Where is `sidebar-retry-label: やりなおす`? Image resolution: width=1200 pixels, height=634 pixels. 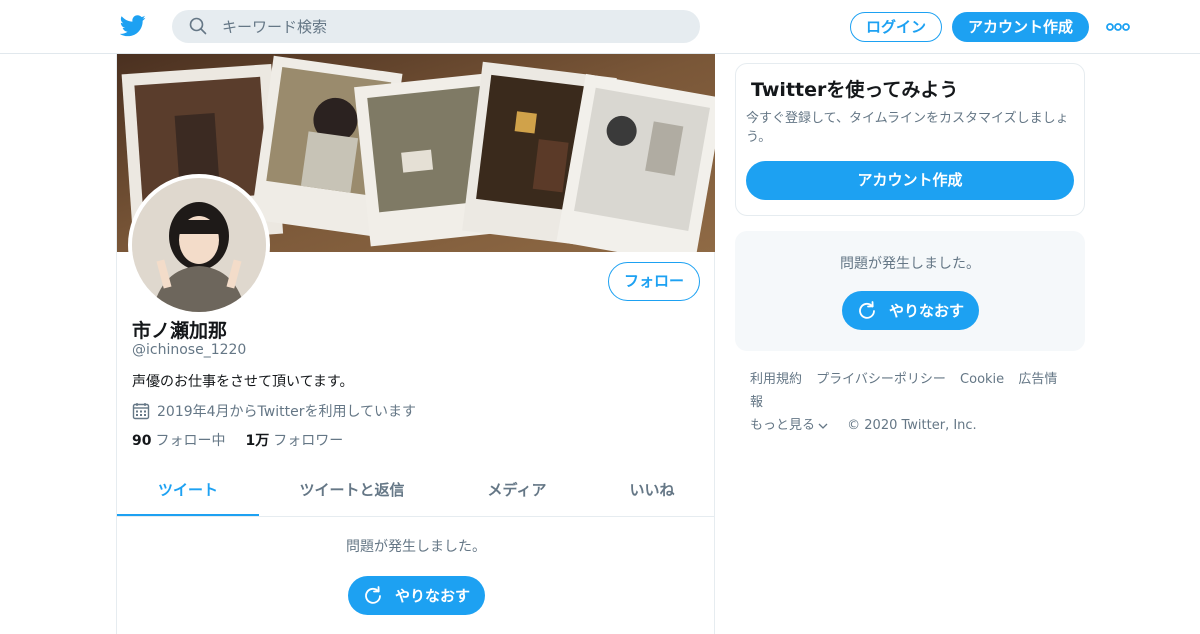 sidebar-retry-label: やりなおす is located at coordinates (926, 311).